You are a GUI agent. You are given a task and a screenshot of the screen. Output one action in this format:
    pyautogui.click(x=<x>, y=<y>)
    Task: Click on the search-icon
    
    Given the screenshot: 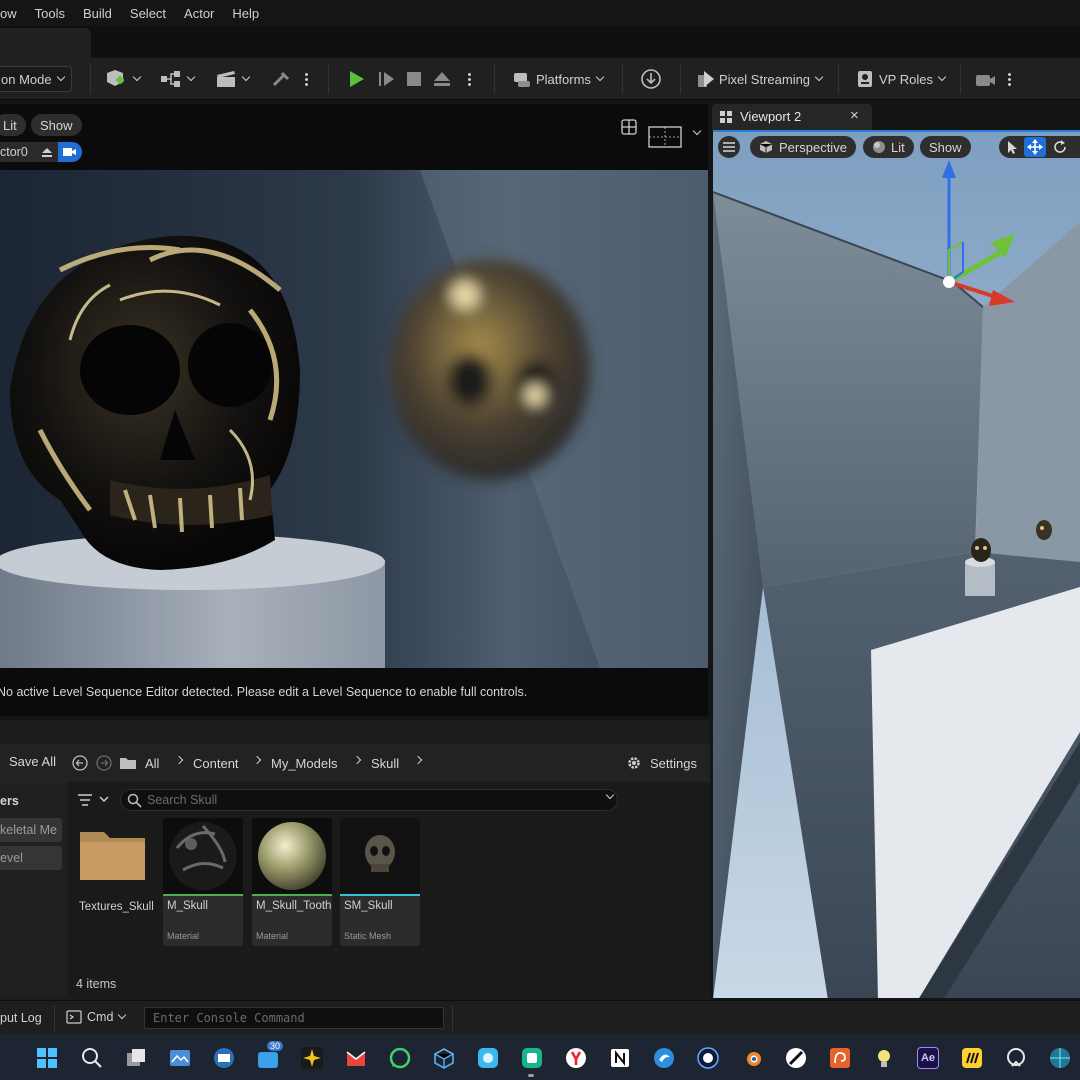 What is the action you would take?
    pyautogui.click(x=92, y=1058)
    